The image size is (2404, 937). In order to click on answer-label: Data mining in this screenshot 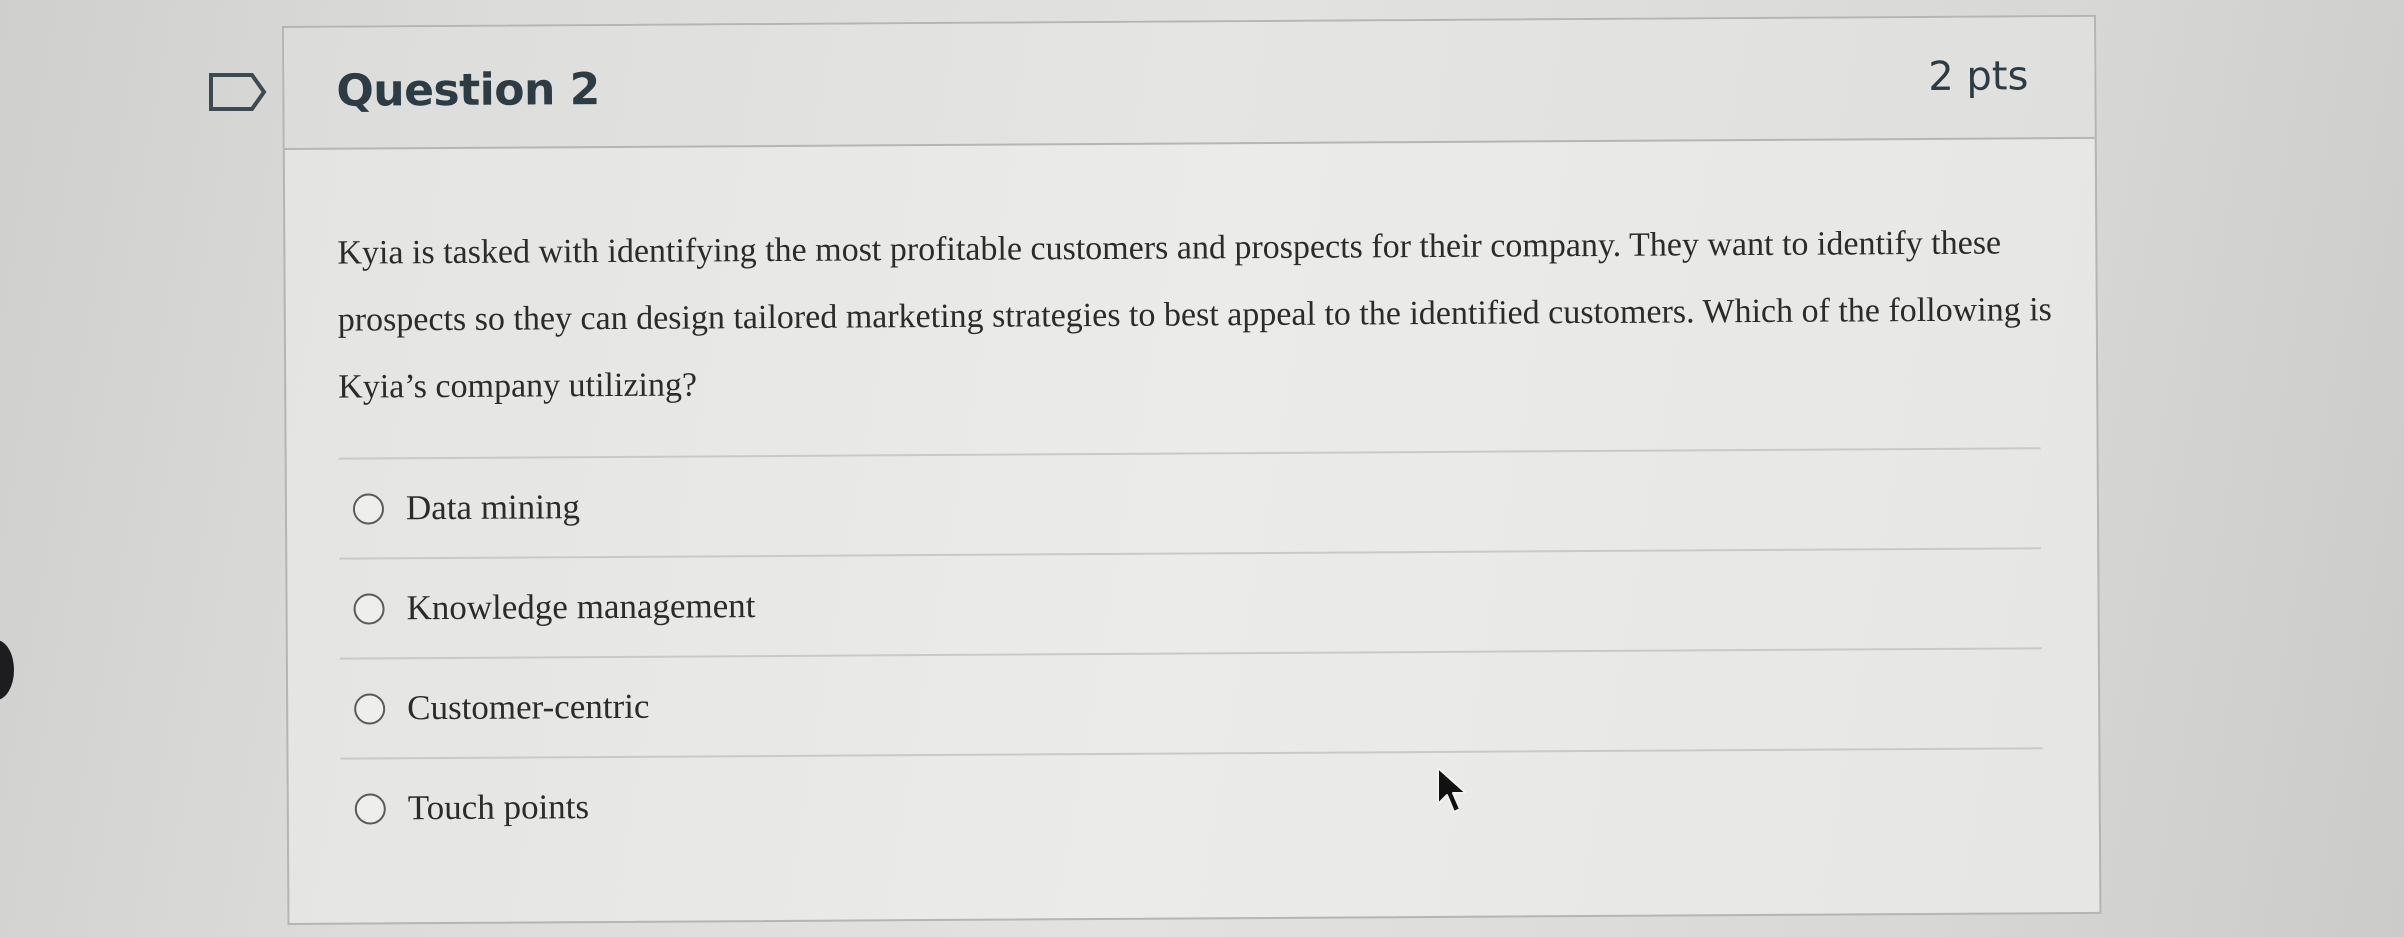, I will do `click(493, 507)`.